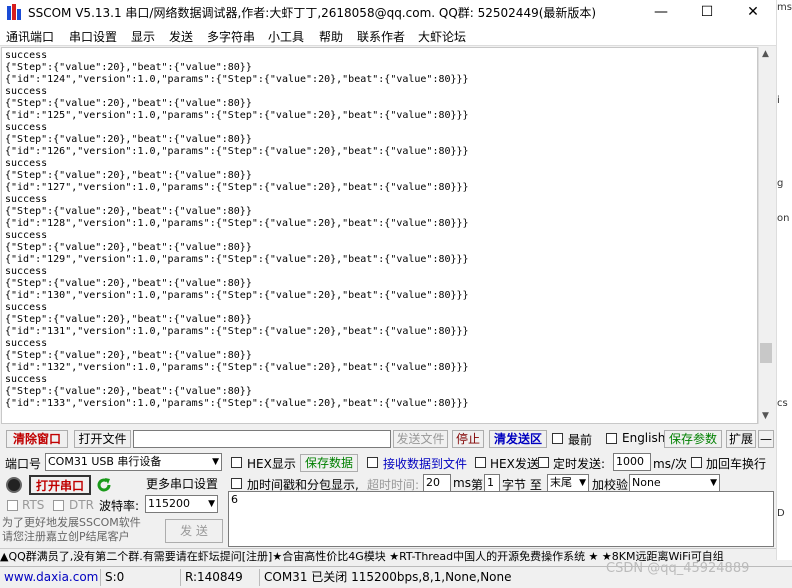  I want to click on menu-forum: 大虾论坛, so click(442, 36).